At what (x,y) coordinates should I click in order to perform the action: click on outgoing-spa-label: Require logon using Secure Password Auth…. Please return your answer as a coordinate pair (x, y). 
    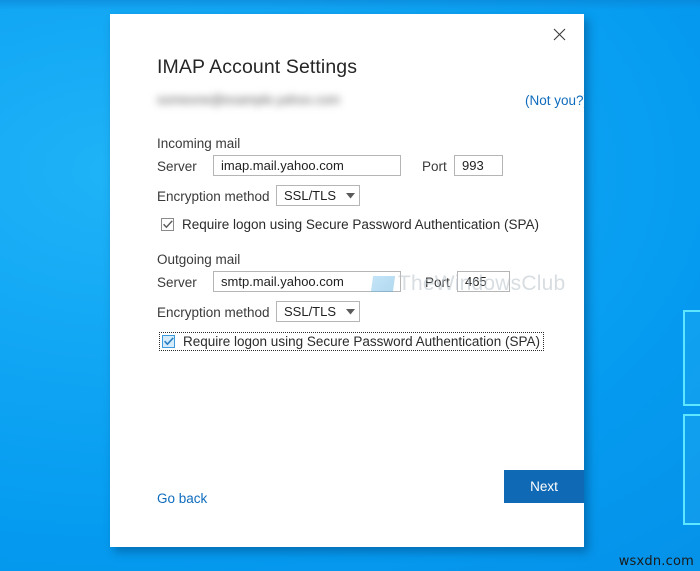
    Looking at the image, I should click on (361, 341).